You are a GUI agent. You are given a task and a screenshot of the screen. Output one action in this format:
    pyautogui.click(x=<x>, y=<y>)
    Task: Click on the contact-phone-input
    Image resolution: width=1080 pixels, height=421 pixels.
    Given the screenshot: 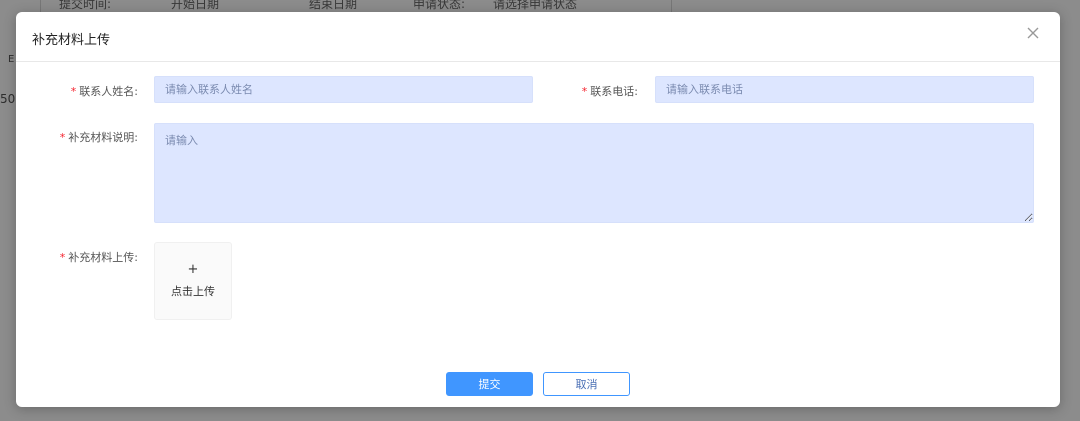 What is the action you would take?
    pyautogui.click(x=844, y=89)
    